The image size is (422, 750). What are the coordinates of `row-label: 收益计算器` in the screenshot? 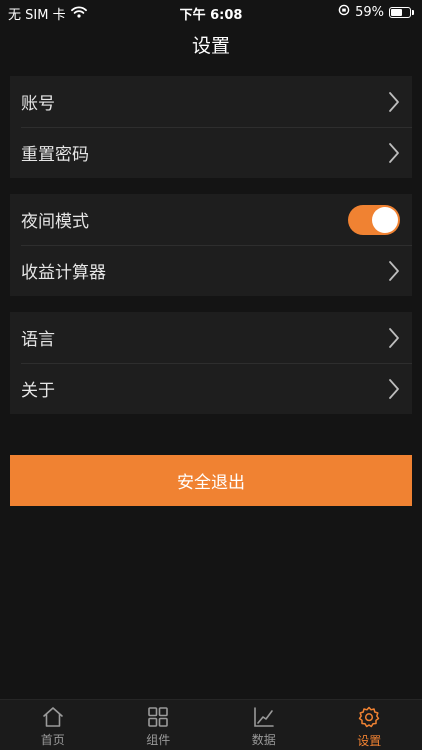 It's located at (63, 273).